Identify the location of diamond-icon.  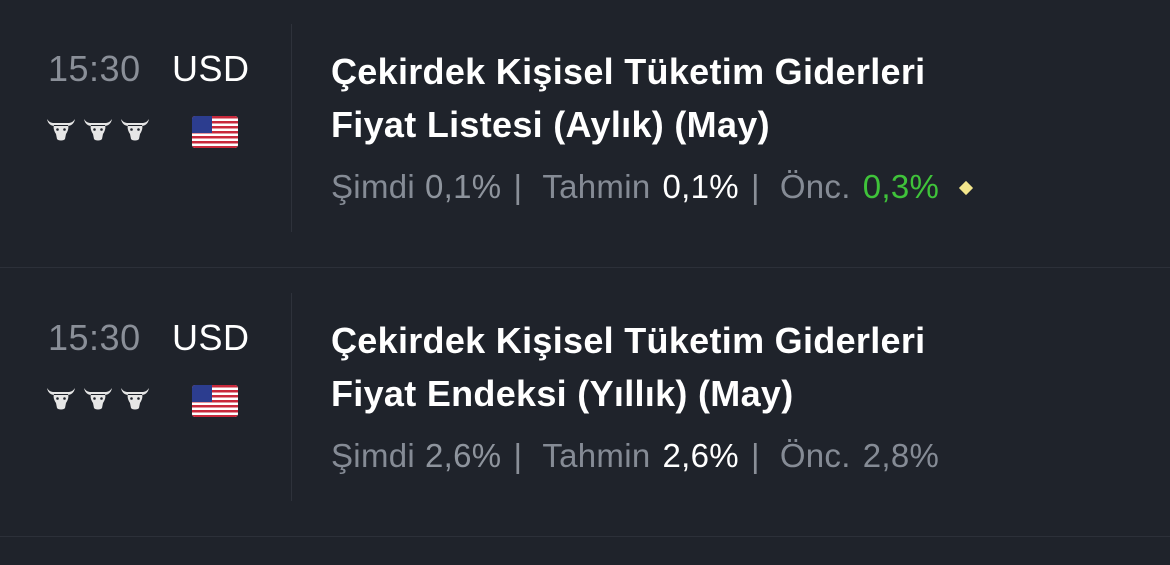
(966, 188).